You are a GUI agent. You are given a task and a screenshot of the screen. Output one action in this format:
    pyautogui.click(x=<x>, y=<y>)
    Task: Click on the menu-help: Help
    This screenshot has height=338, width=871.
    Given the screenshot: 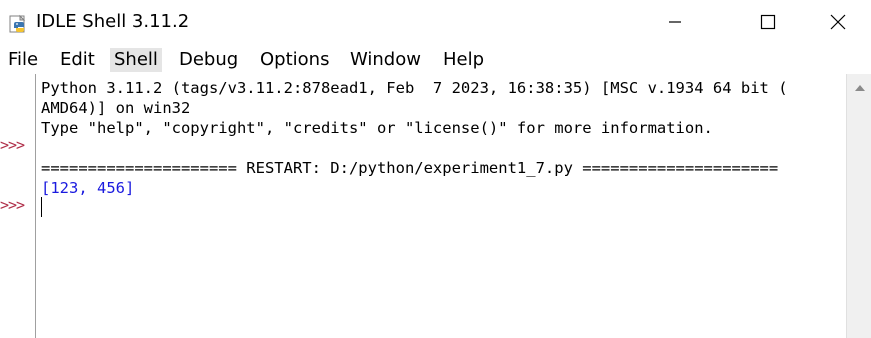 What is the action you would take?
    pyautogui.click(x=463, y=60)
    